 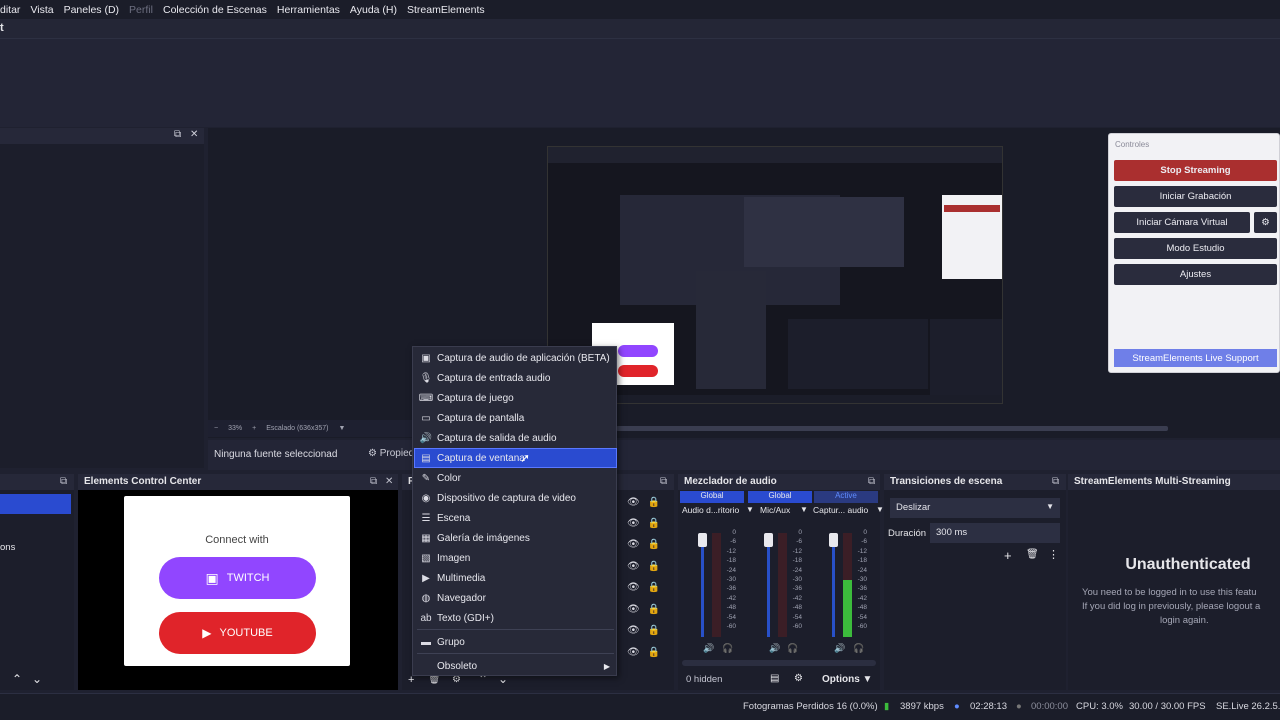 What do you see at coordinates (847, 679) in the screenshot?
I see `options-button: Options ▼` at bounding box center [847, 679].